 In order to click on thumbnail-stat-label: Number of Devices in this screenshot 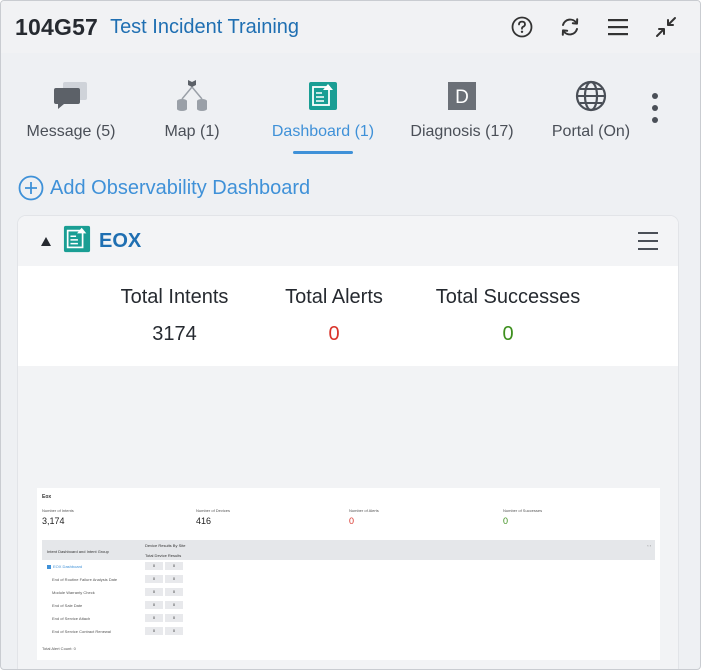, I will do `click(213, 510)`.